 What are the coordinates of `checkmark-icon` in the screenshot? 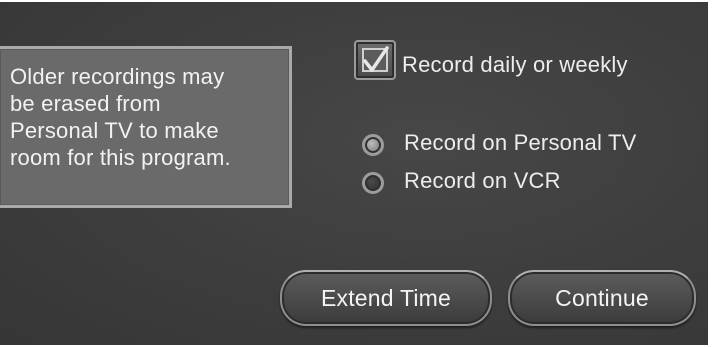 It's located at (376, 59).